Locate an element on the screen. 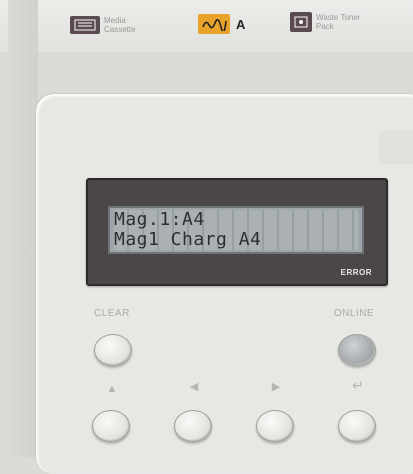 The width and height of the screenshot is (413, 474). error-indicator: ERROR is located at coordinates (356, 272).